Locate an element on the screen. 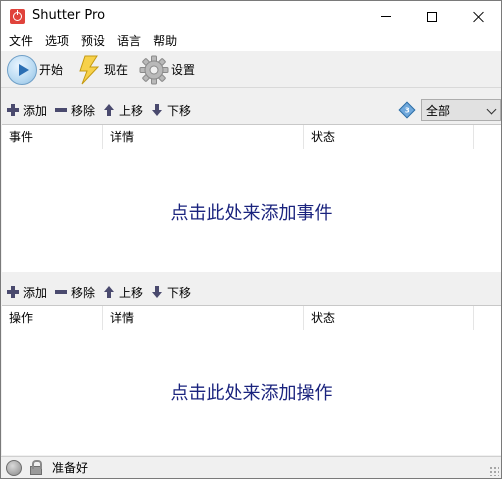 The width and height of the screenshot is (502, 479). maximize-button is located at coordinates (432, 16).